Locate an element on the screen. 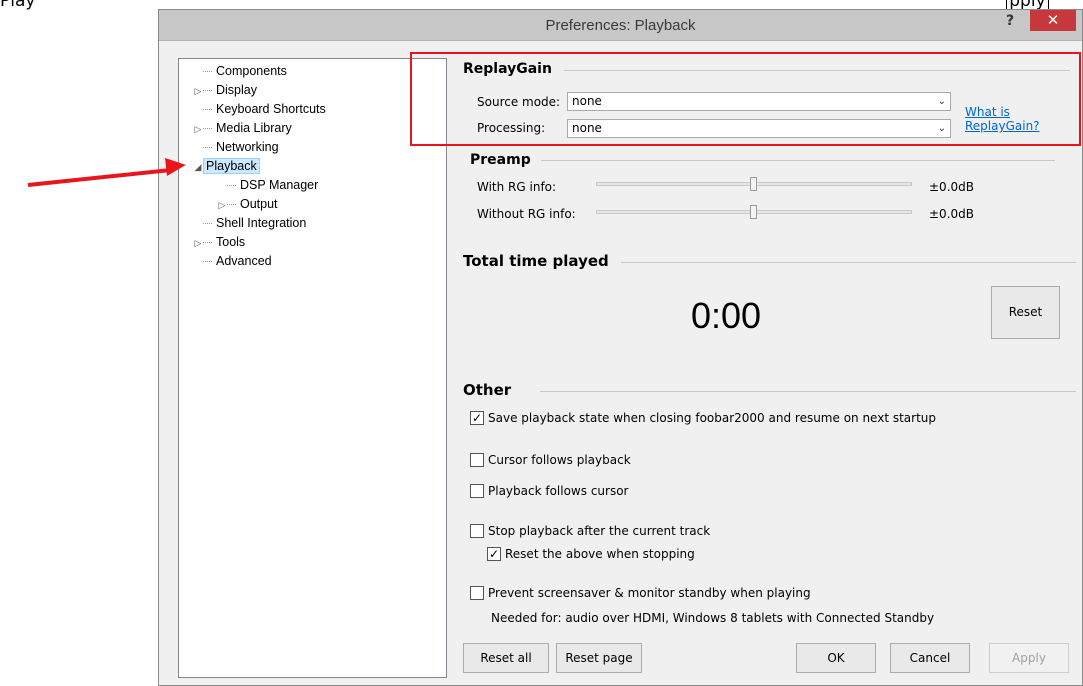  tree-item-label: Display is located at coordinates (236, 90).